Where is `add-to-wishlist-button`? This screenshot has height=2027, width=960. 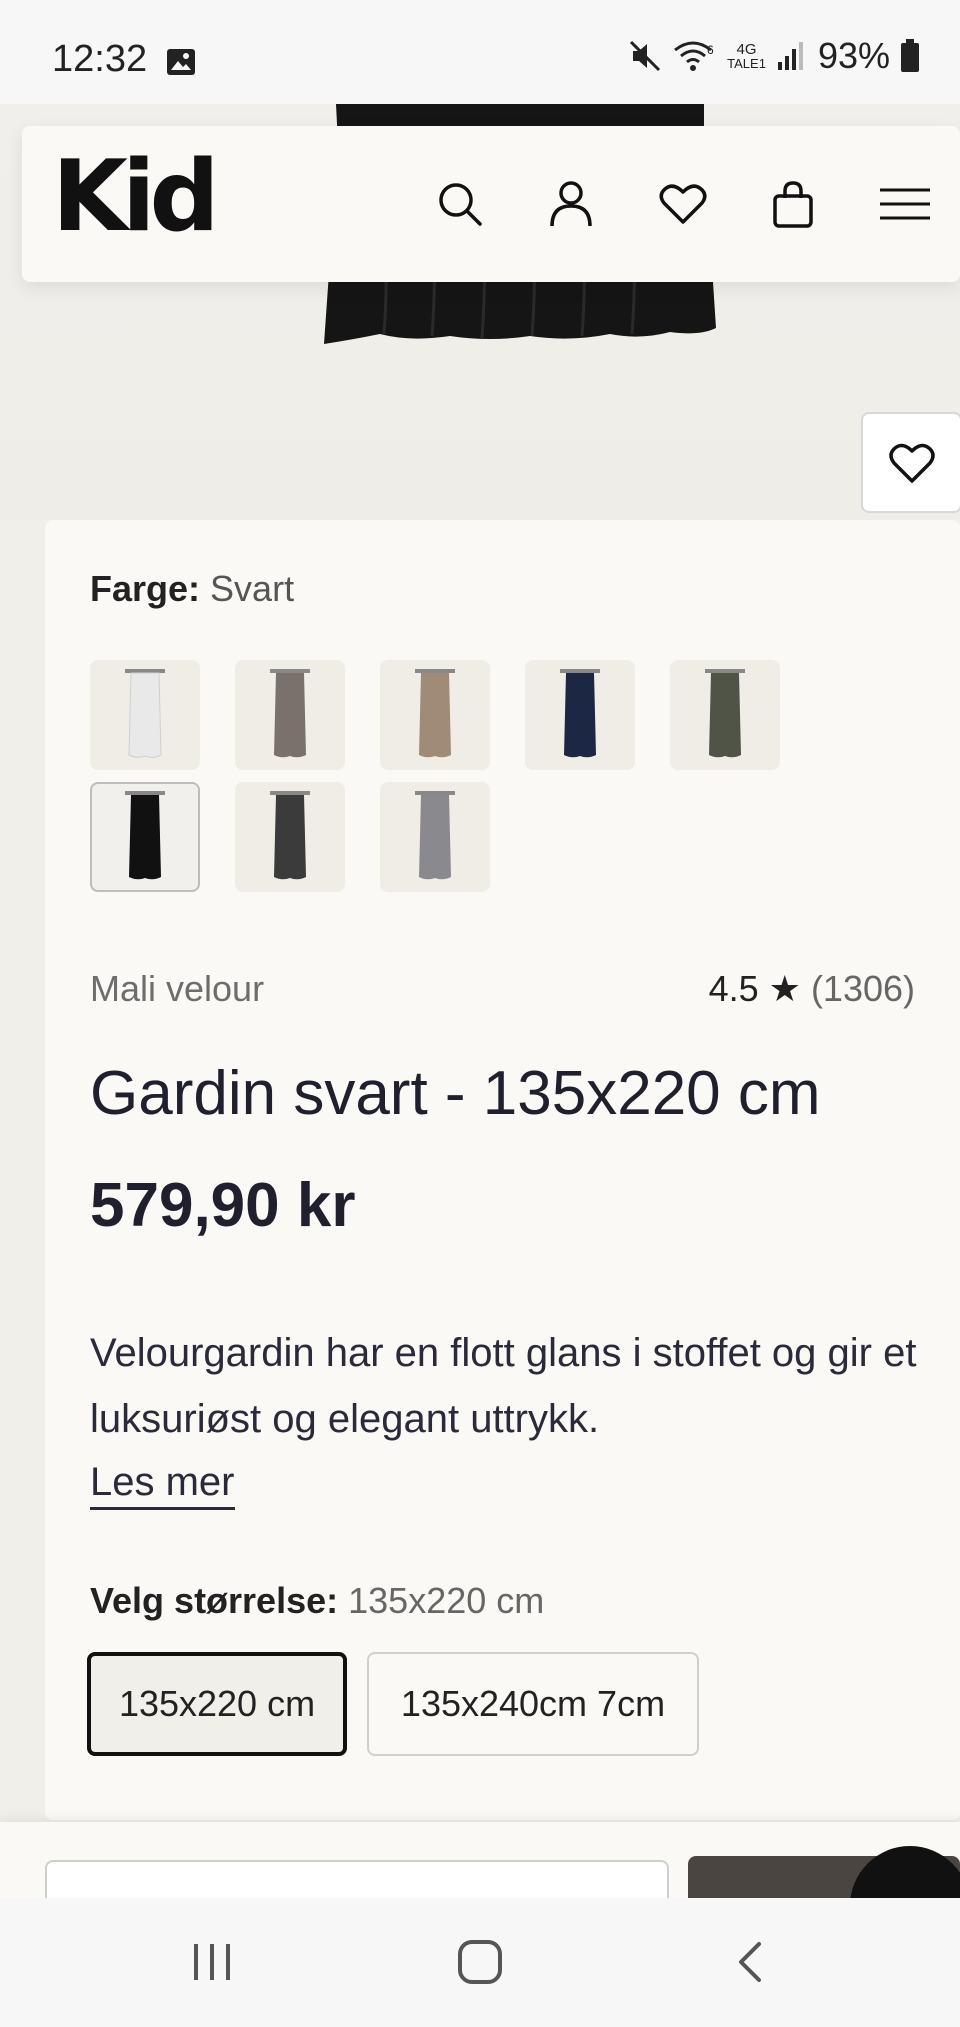
add-to-wishlist-button is located at coordinates (910, 462).